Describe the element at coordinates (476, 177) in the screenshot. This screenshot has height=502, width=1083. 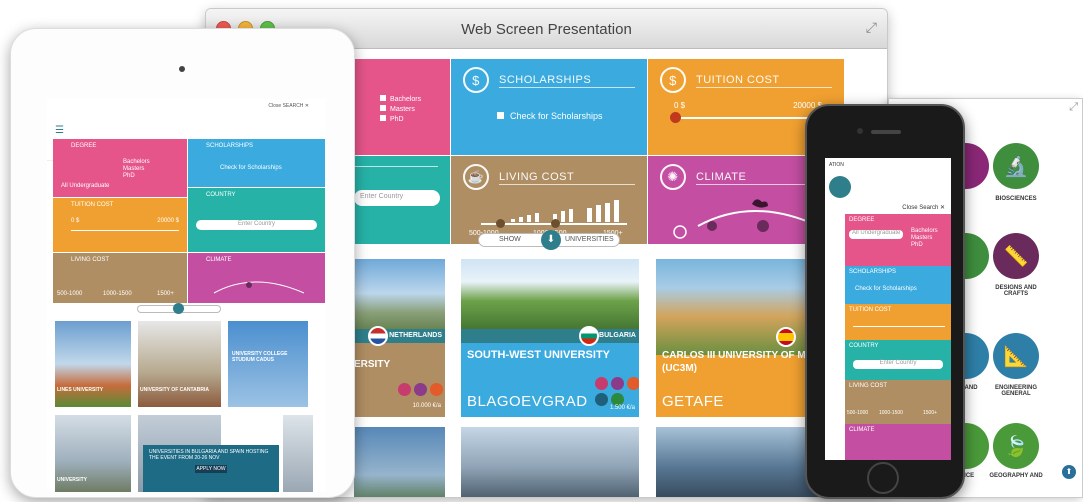
I see `coffee-cup-icon: ☕` at that location.